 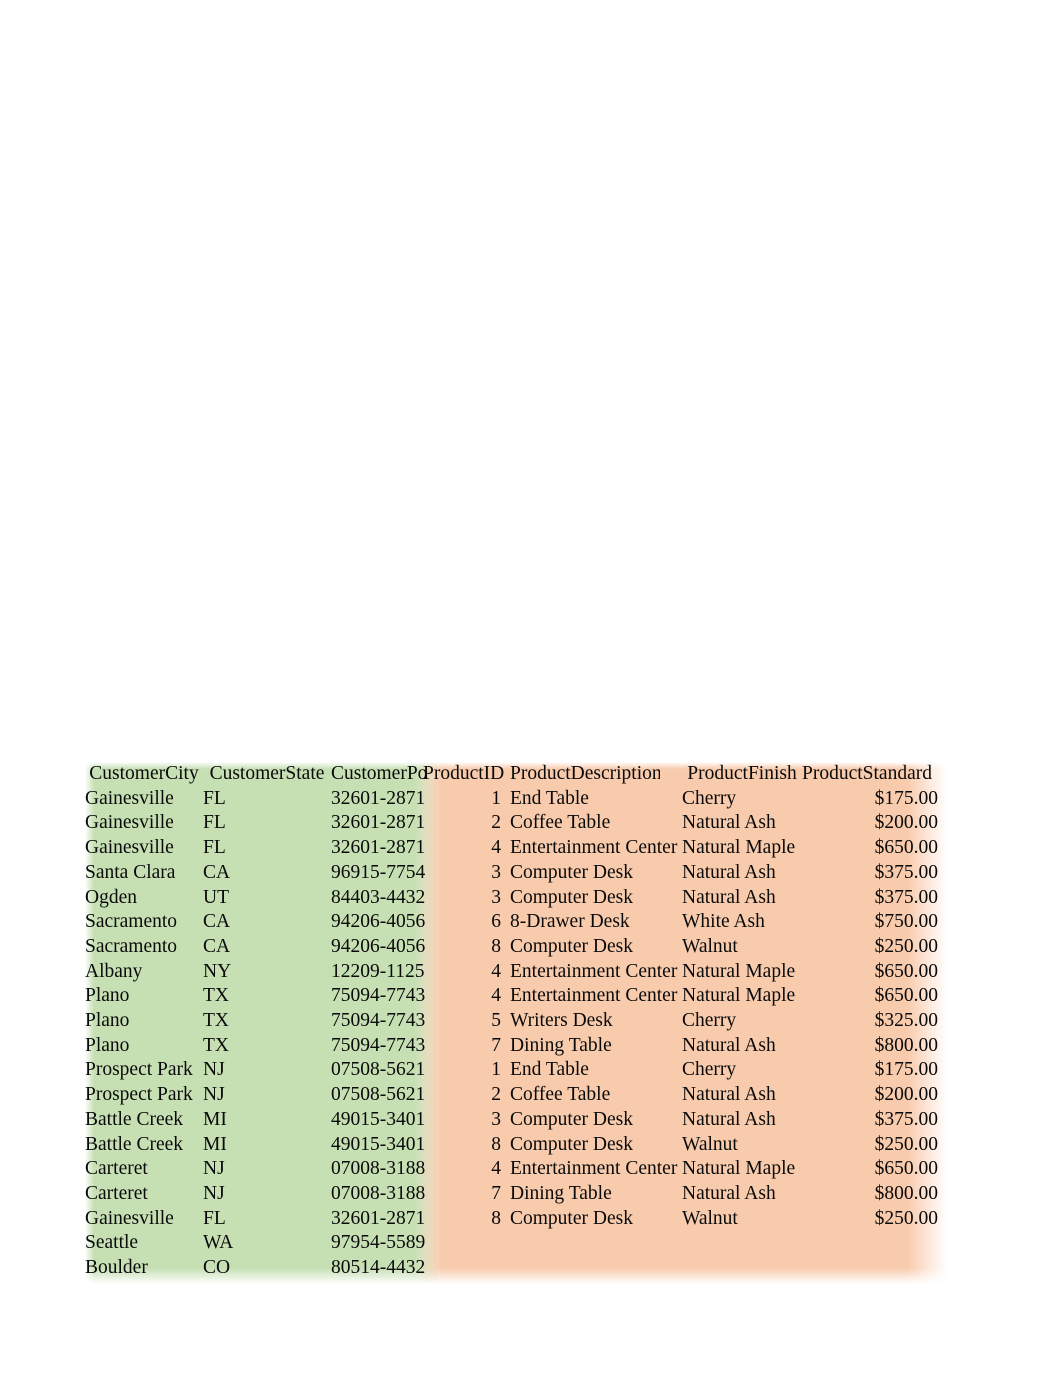 I want to click on cell-product-finish: Walnut, so click(x=742, y=1219).